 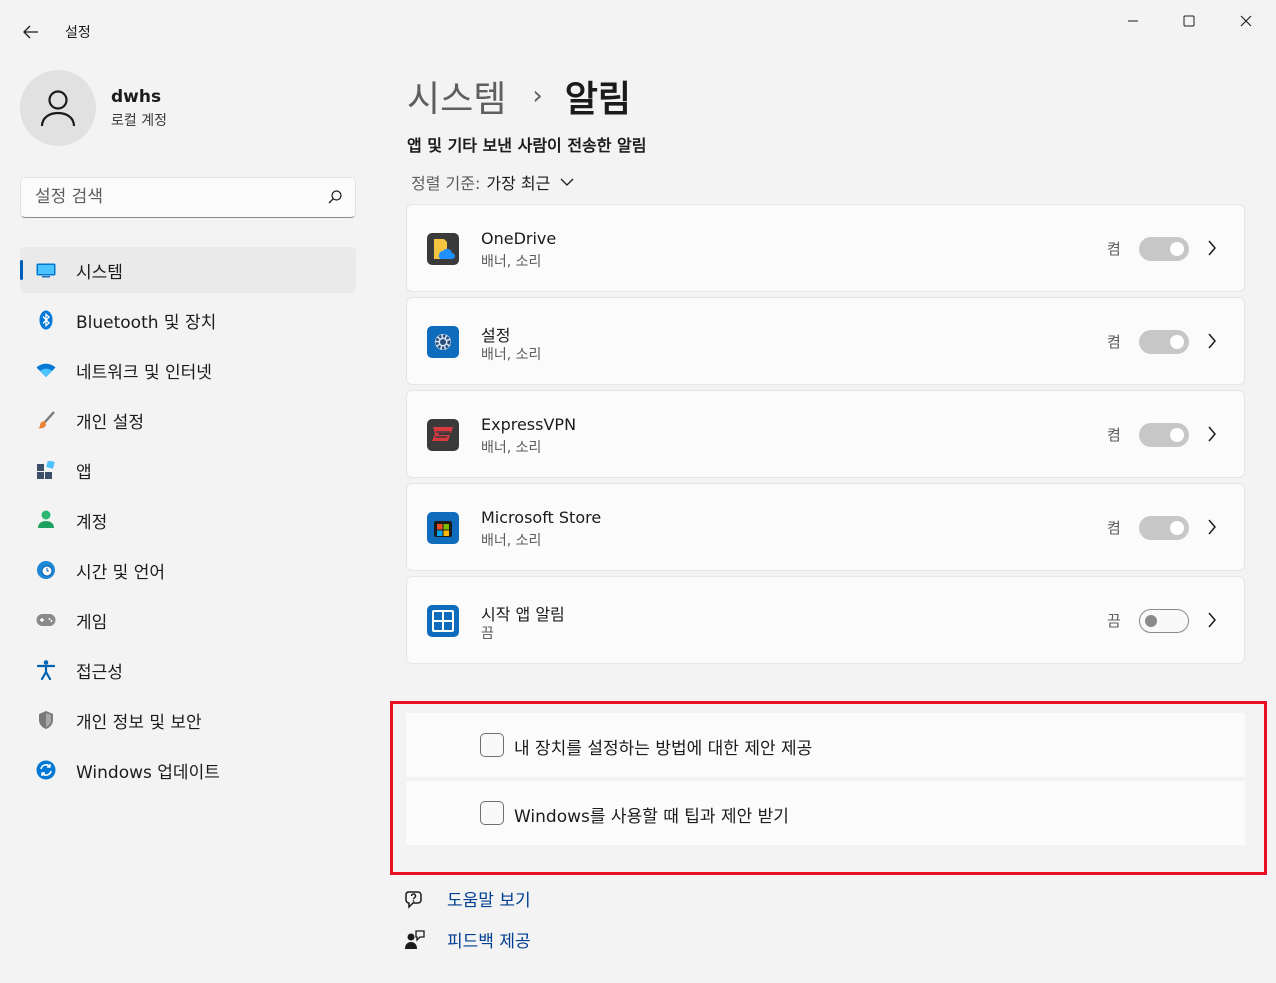 What do you see at coordinates (136, 96) in the screenshot?
I see `profile-name: dwhs` at bounding box center [136, 96].